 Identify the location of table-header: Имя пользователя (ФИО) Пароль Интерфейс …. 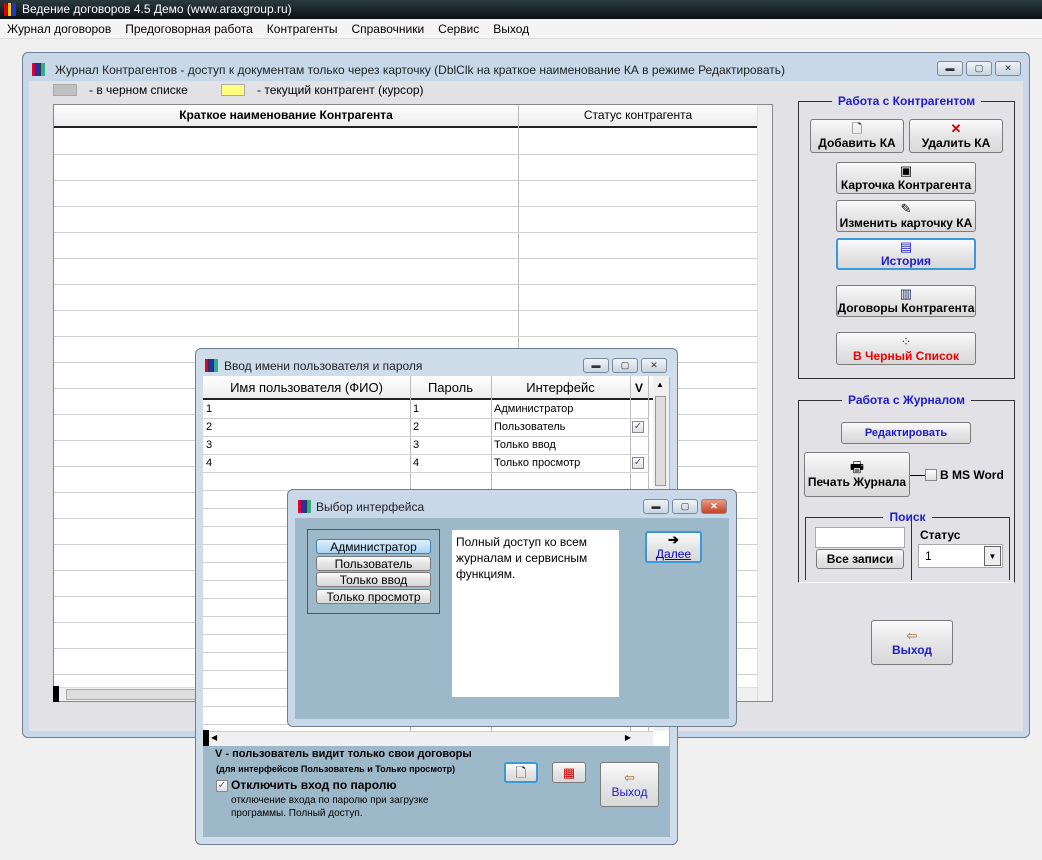
(436, 388).